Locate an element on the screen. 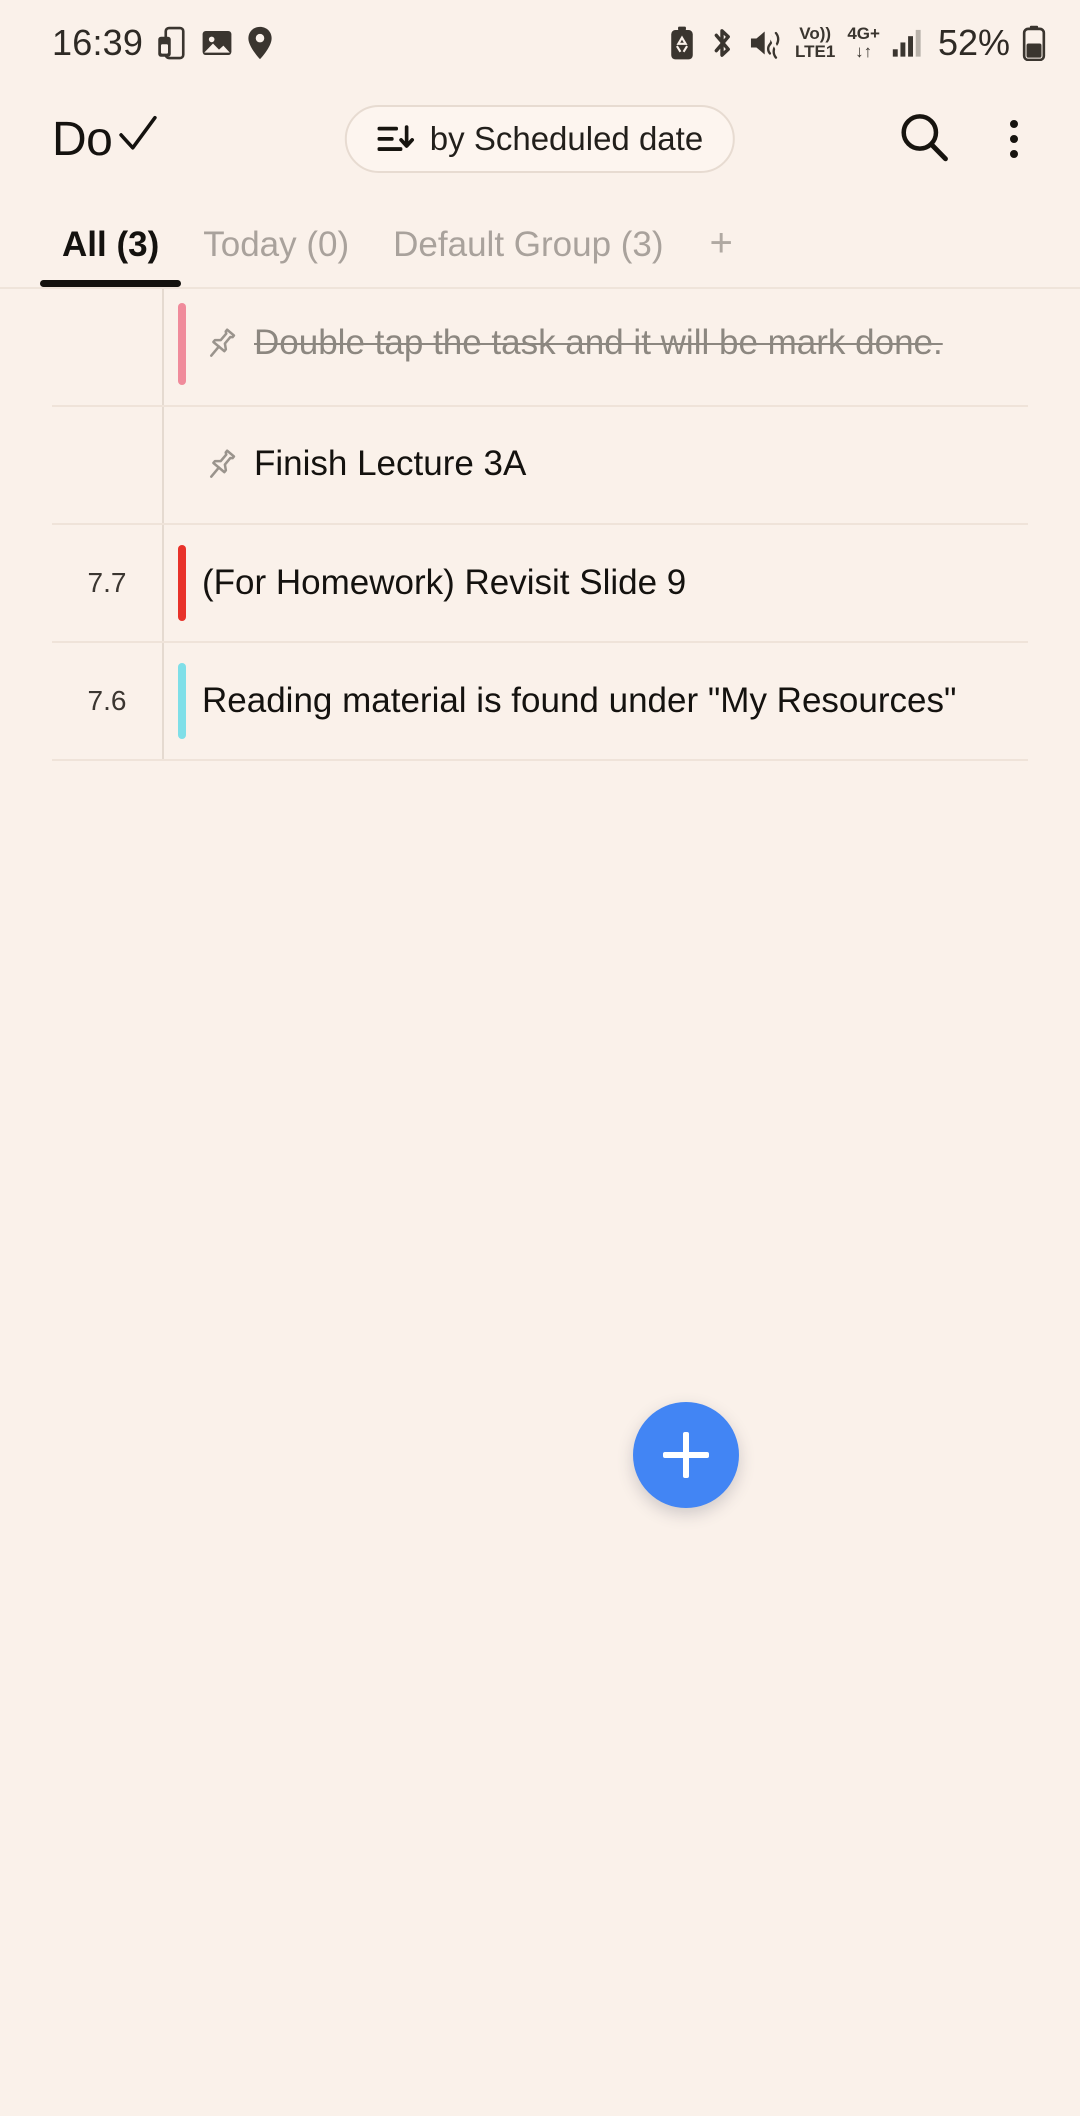 This screenshot has height=2116, width=1080. task-title: (For Homework) Revisit Slide 9 is located at coordinates (444, 582).